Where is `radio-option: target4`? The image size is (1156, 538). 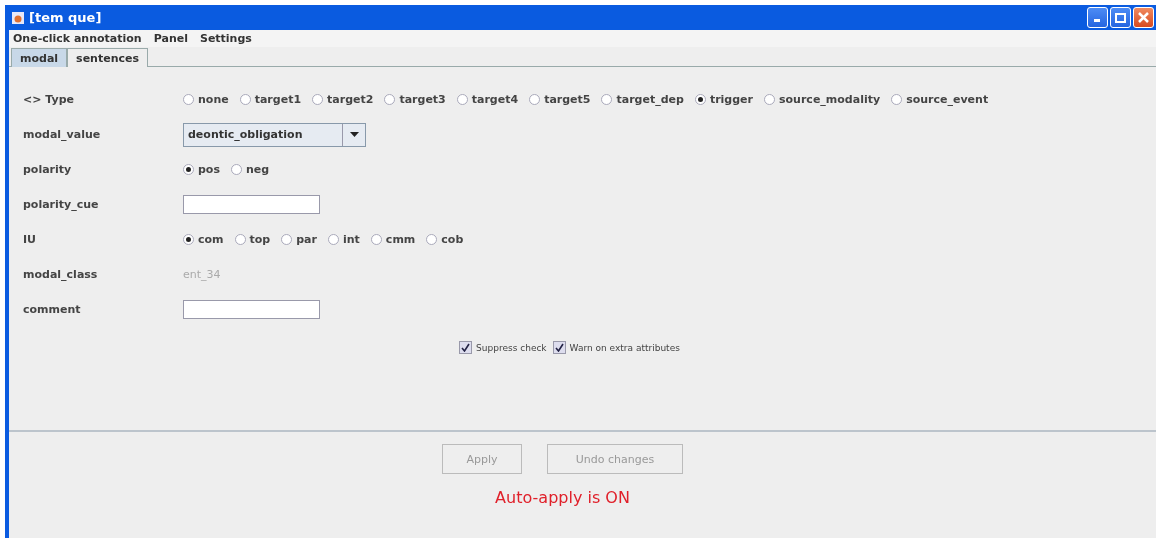 radio-option: target4 is located at coordinates (487, 99).